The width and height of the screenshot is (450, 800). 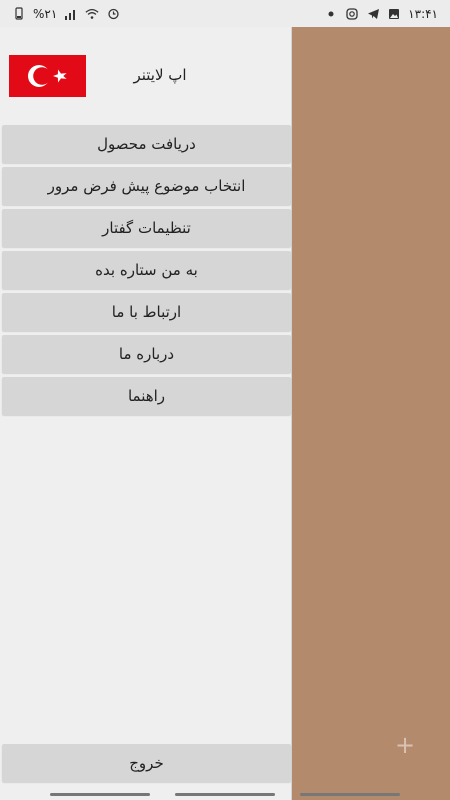 I want to click on exit-button: خروج, so click(x=146, y=763).